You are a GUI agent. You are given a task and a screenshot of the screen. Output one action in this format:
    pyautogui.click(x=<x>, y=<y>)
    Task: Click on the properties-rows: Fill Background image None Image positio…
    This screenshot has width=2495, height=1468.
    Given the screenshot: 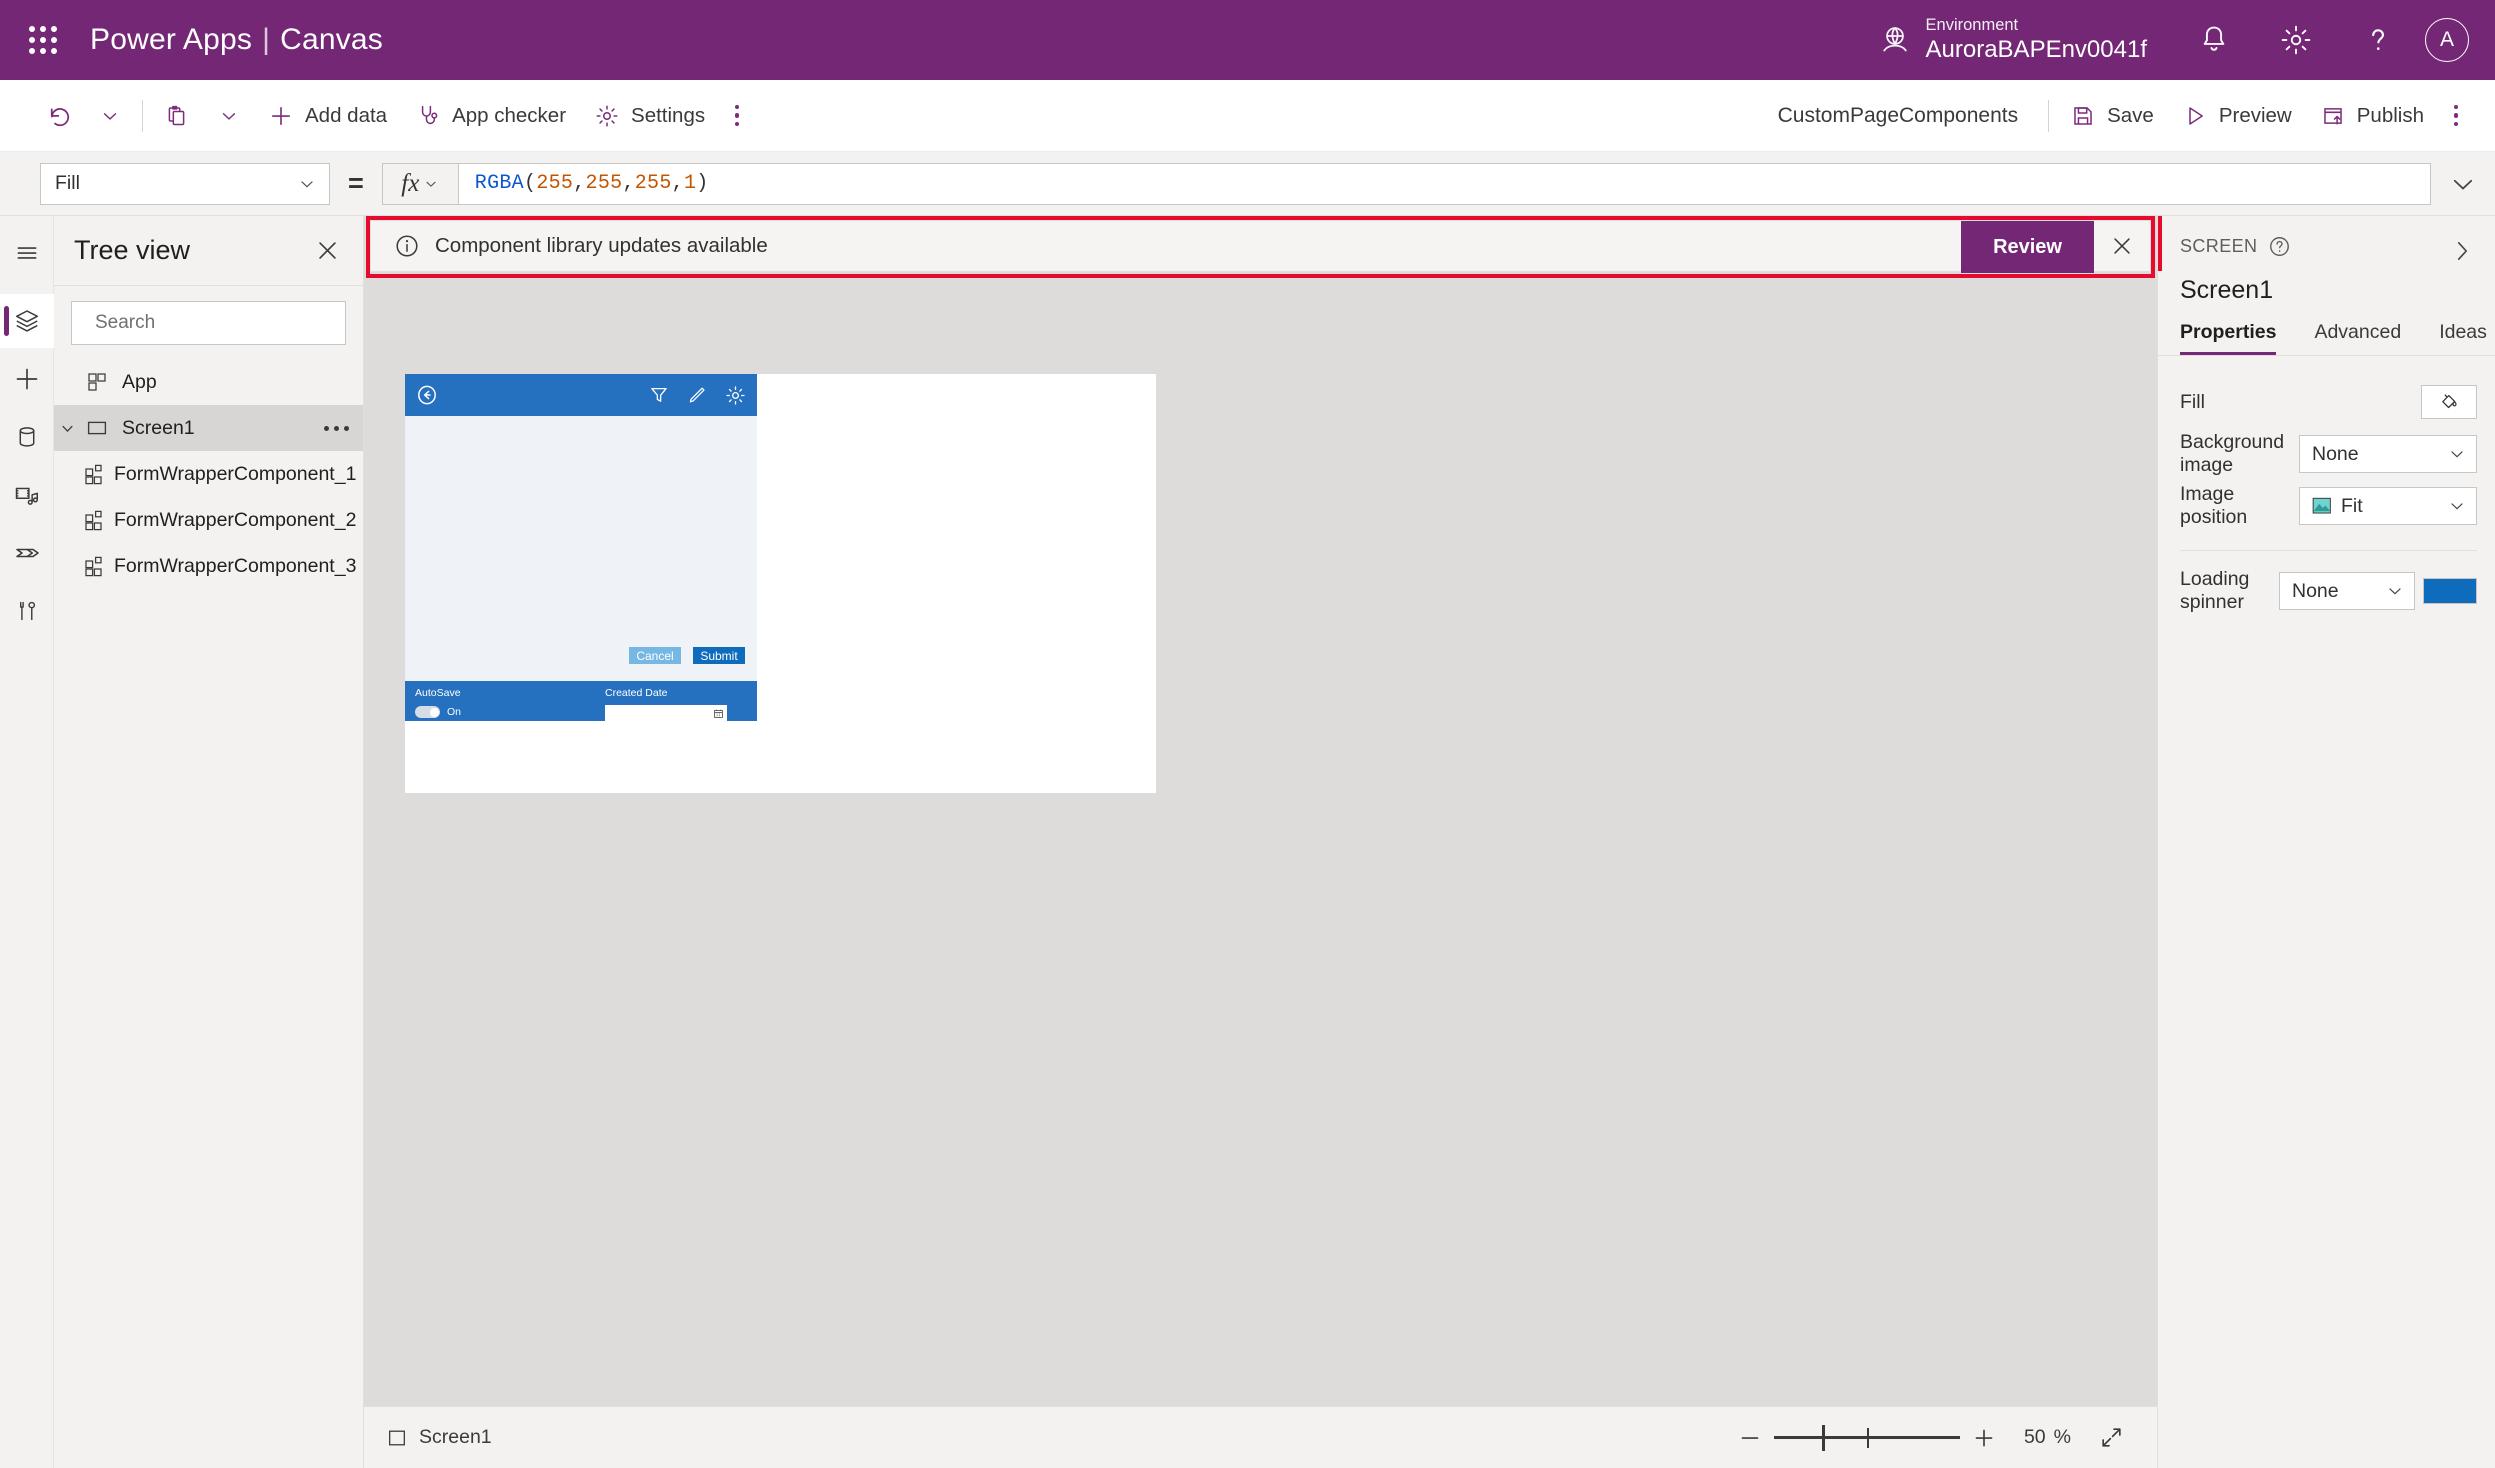 What is the action you would take?
    pyautogui.click(x=2326, y=486)
    